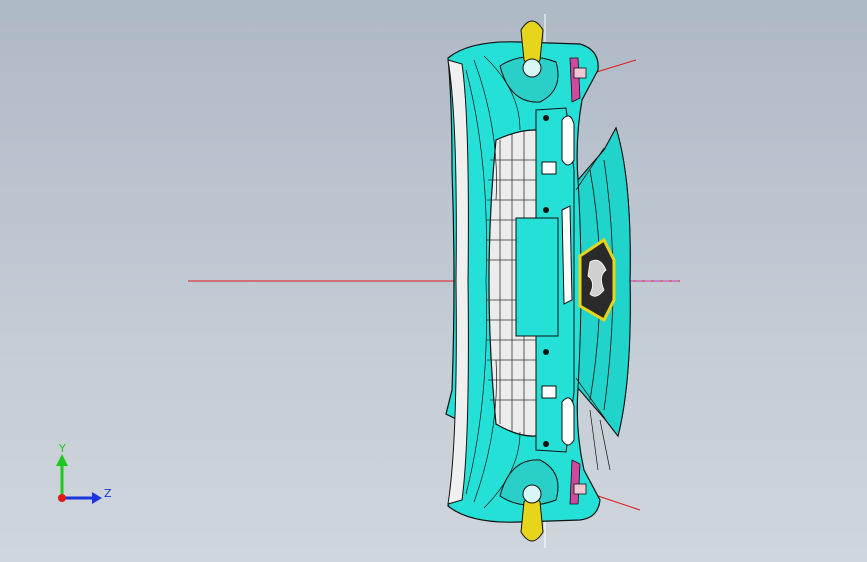  Describe the element at coordinates (84, 473) in the screenshot. I see `axis-triad: Y Z` at that location.